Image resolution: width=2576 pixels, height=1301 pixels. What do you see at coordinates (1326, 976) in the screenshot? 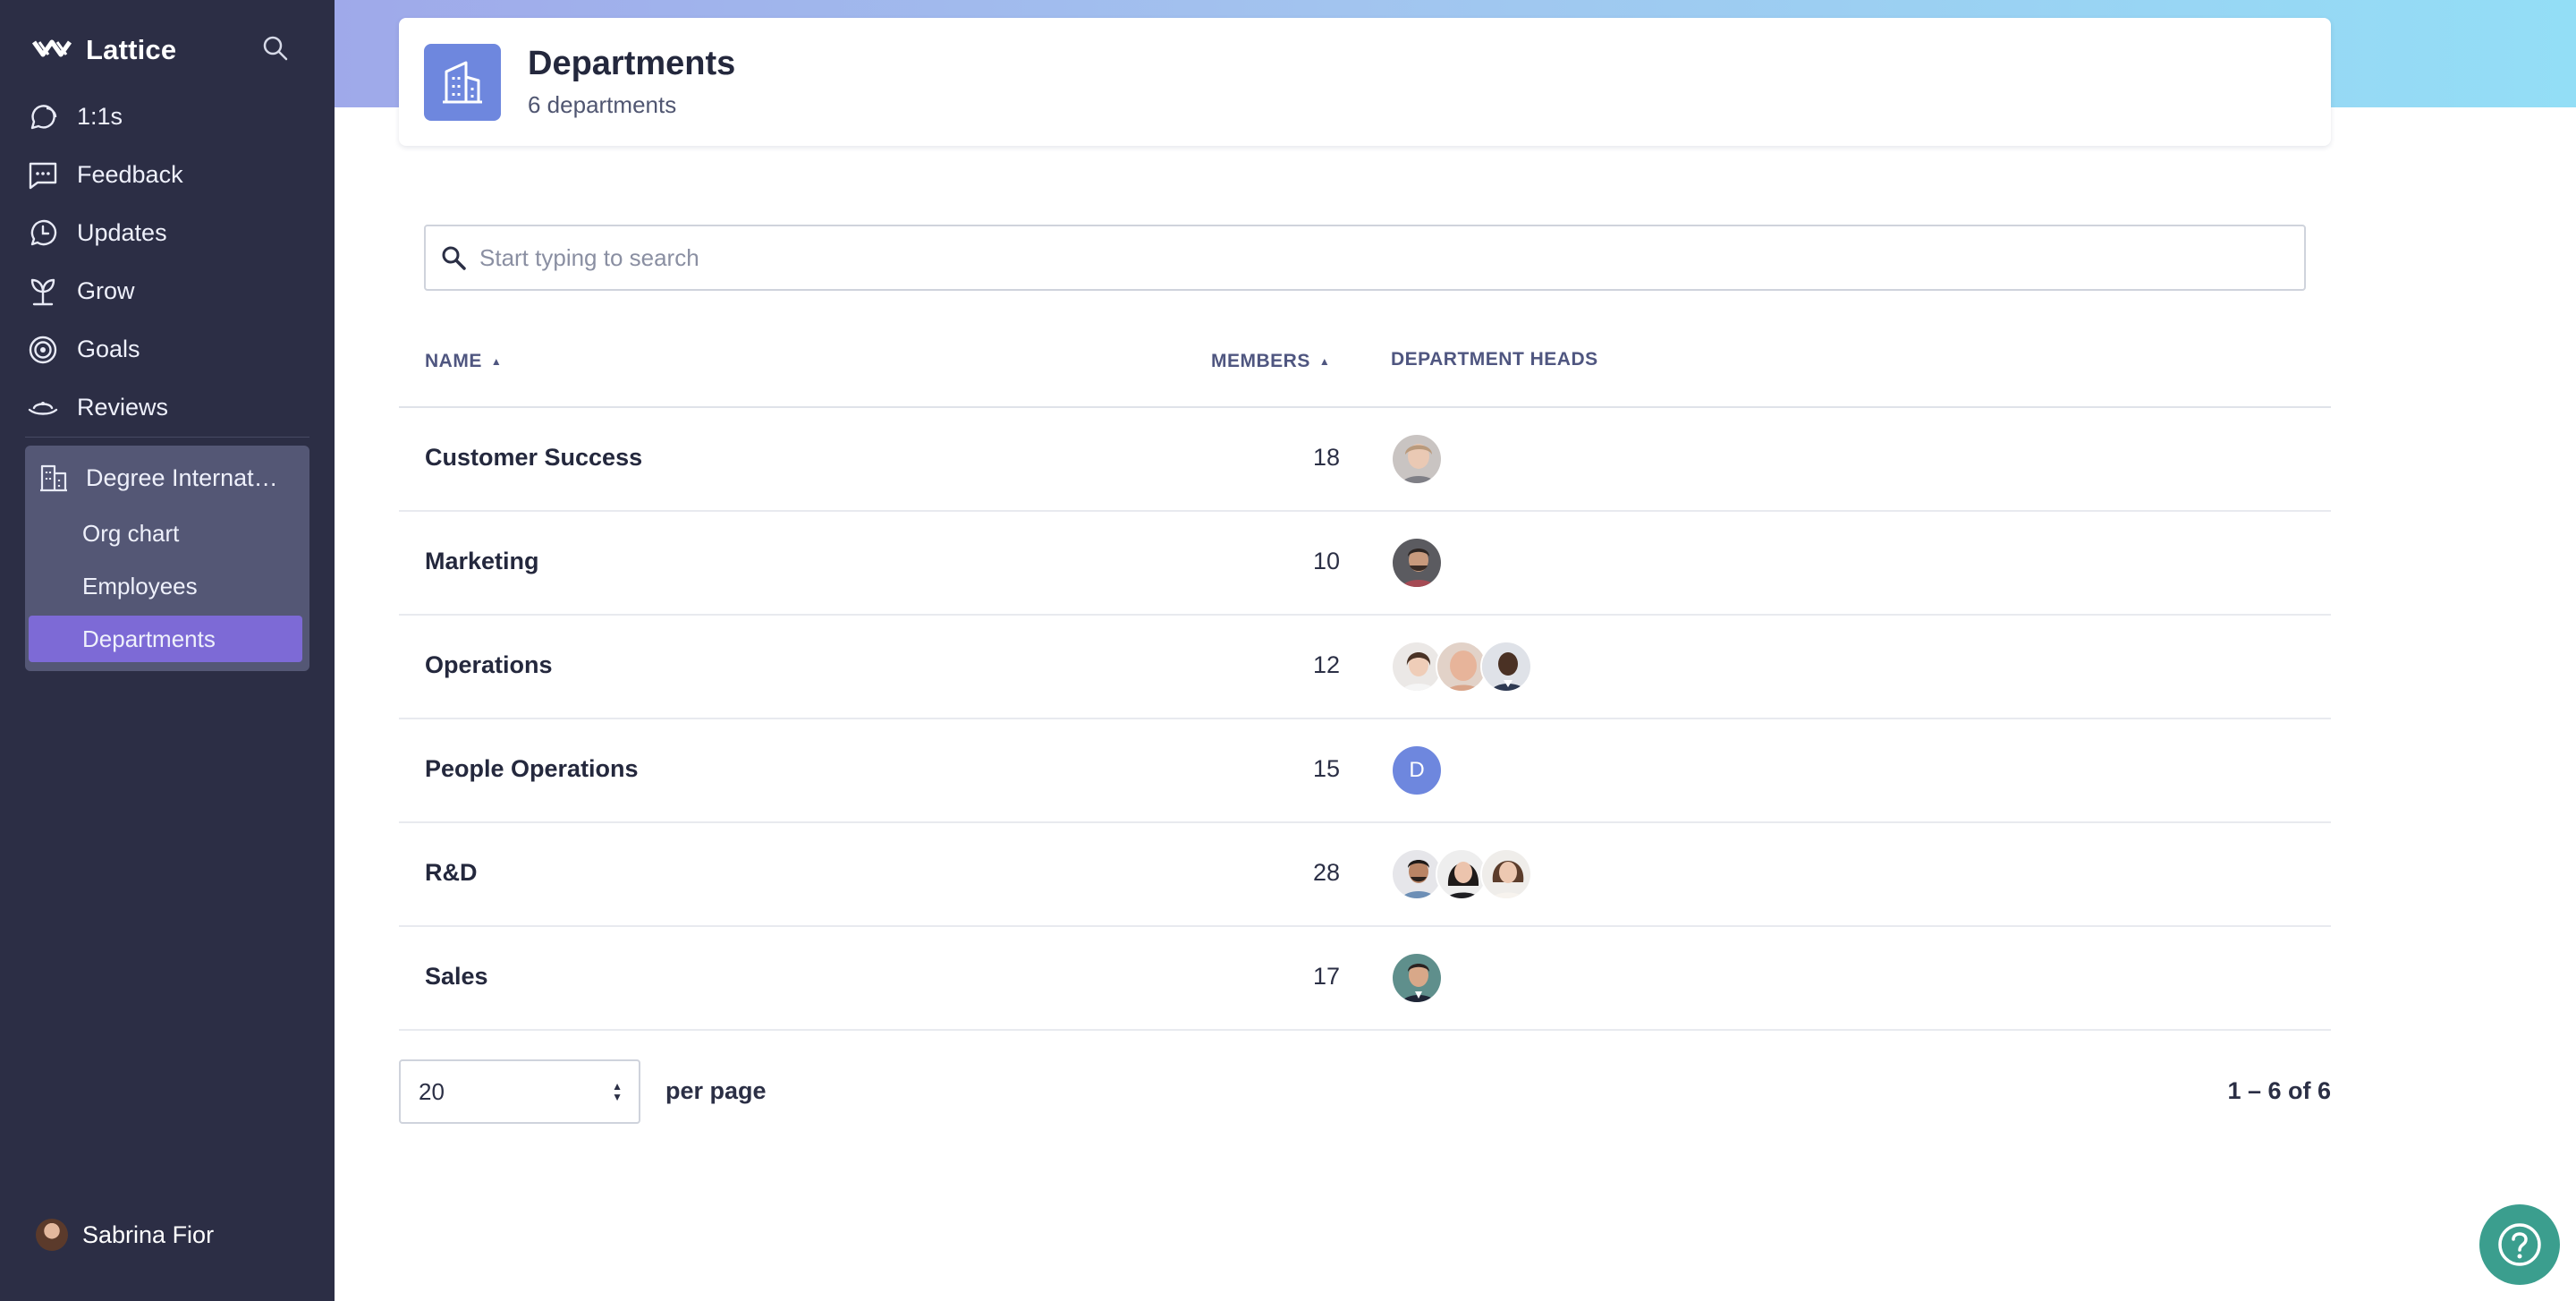
I see `member-count: 17` at bounding box center [1326, 976].